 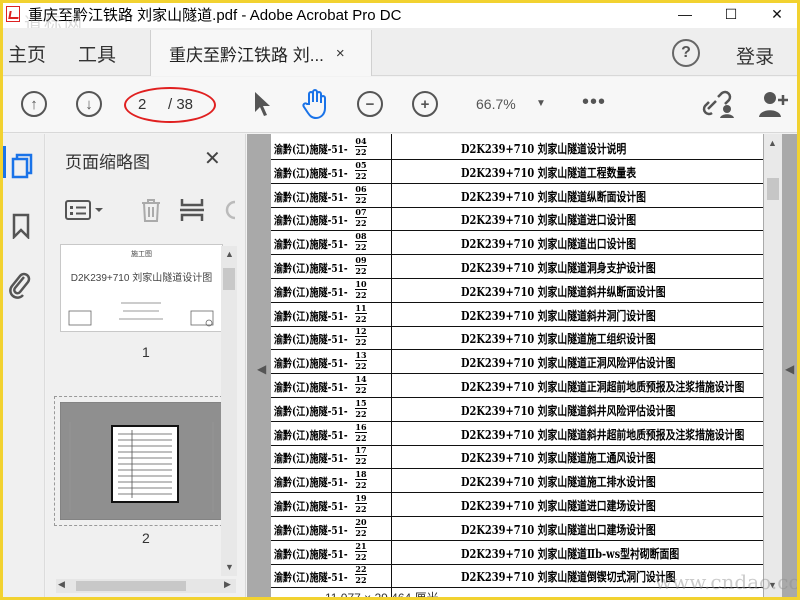 What do you see at coordinates (4, 162) in the screenshot?
I see `rail-active-indicator` at bounding box center [4, 162].